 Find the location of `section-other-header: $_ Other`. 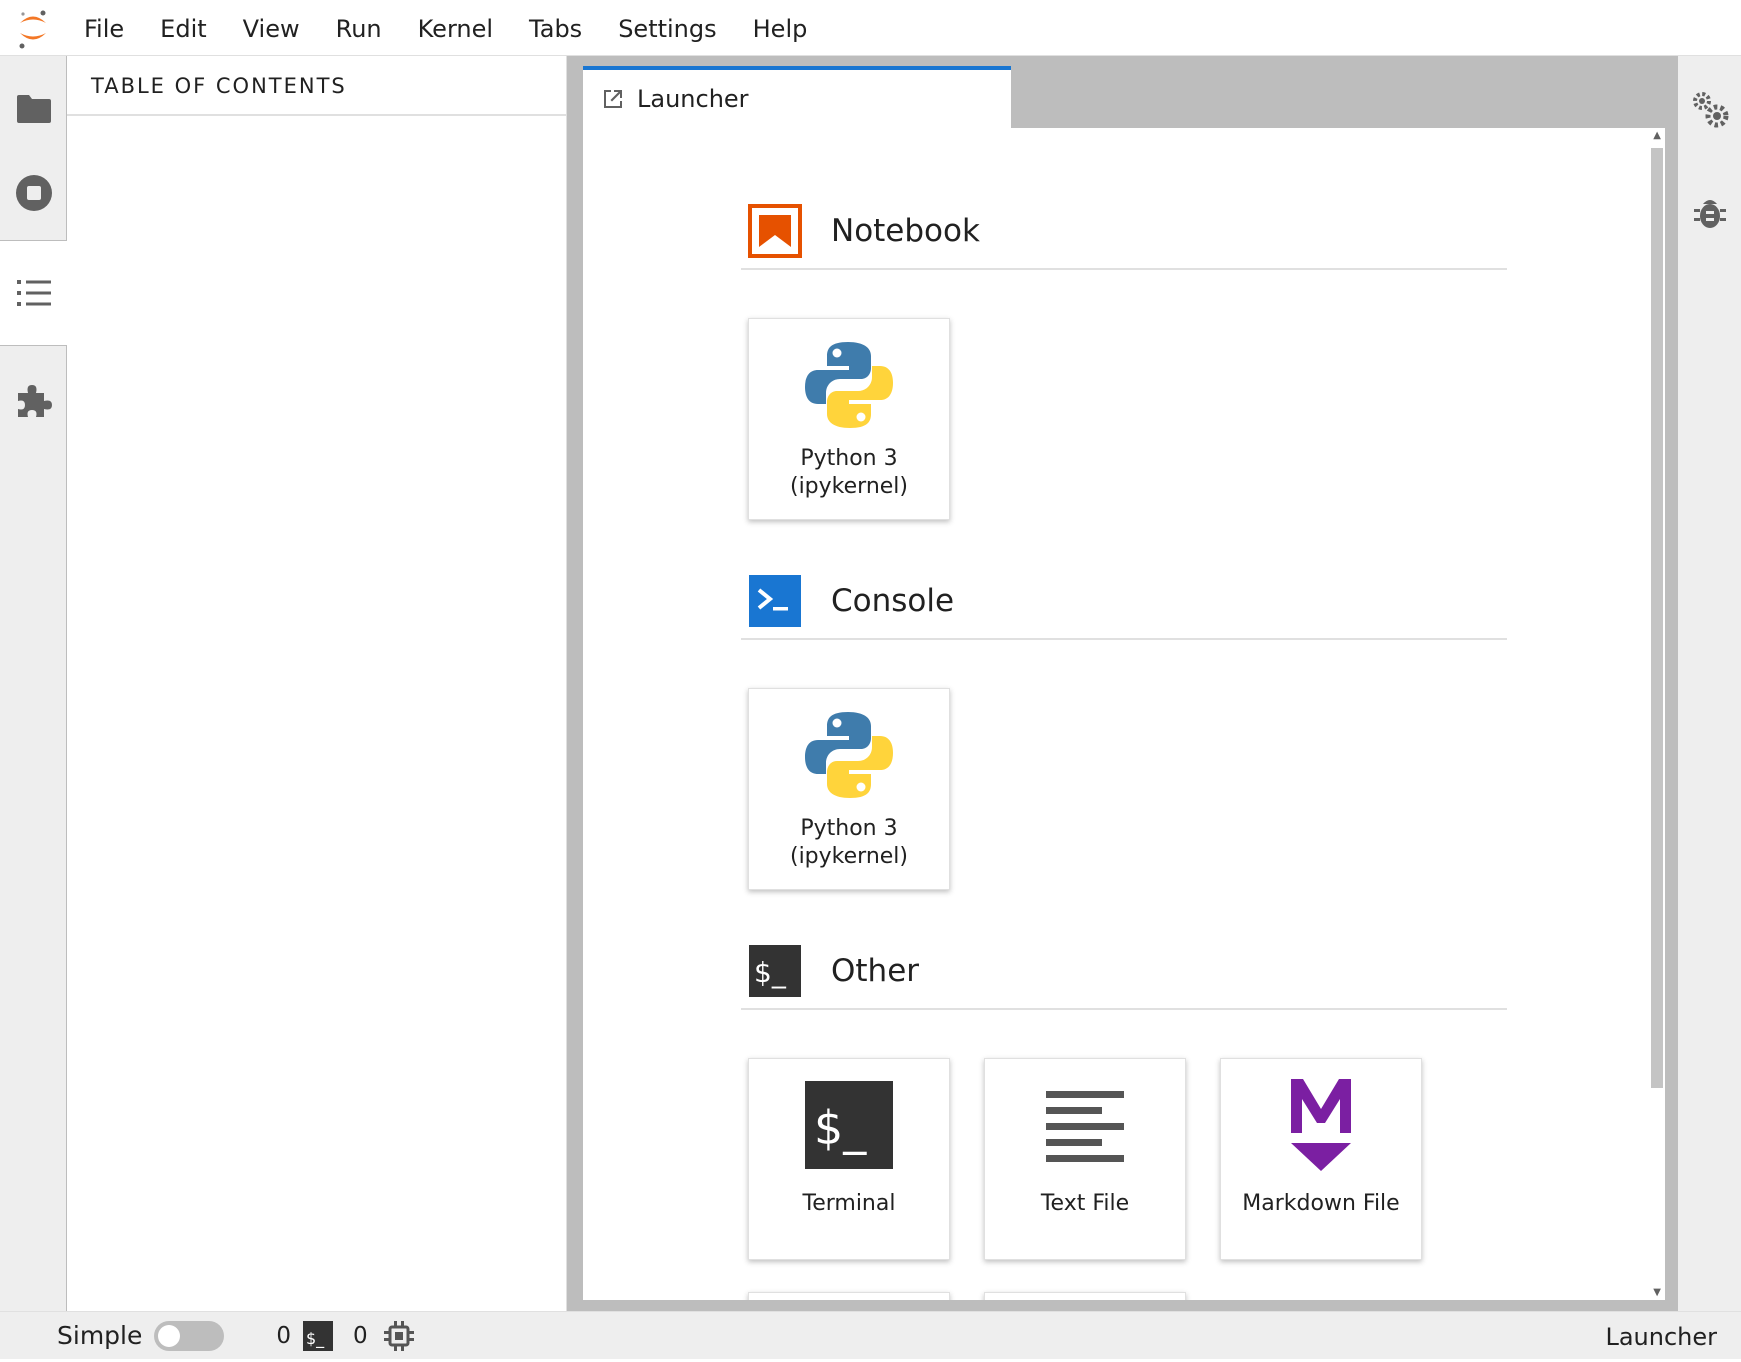

section-other-header: $_ Other is located at coordinates (1124, 972).